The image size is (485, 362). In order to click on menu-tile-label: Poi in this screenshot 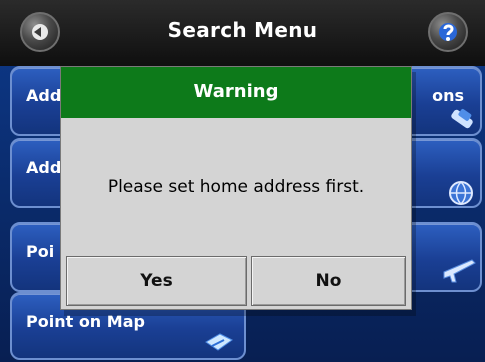, I will do `click(40, 251)`.